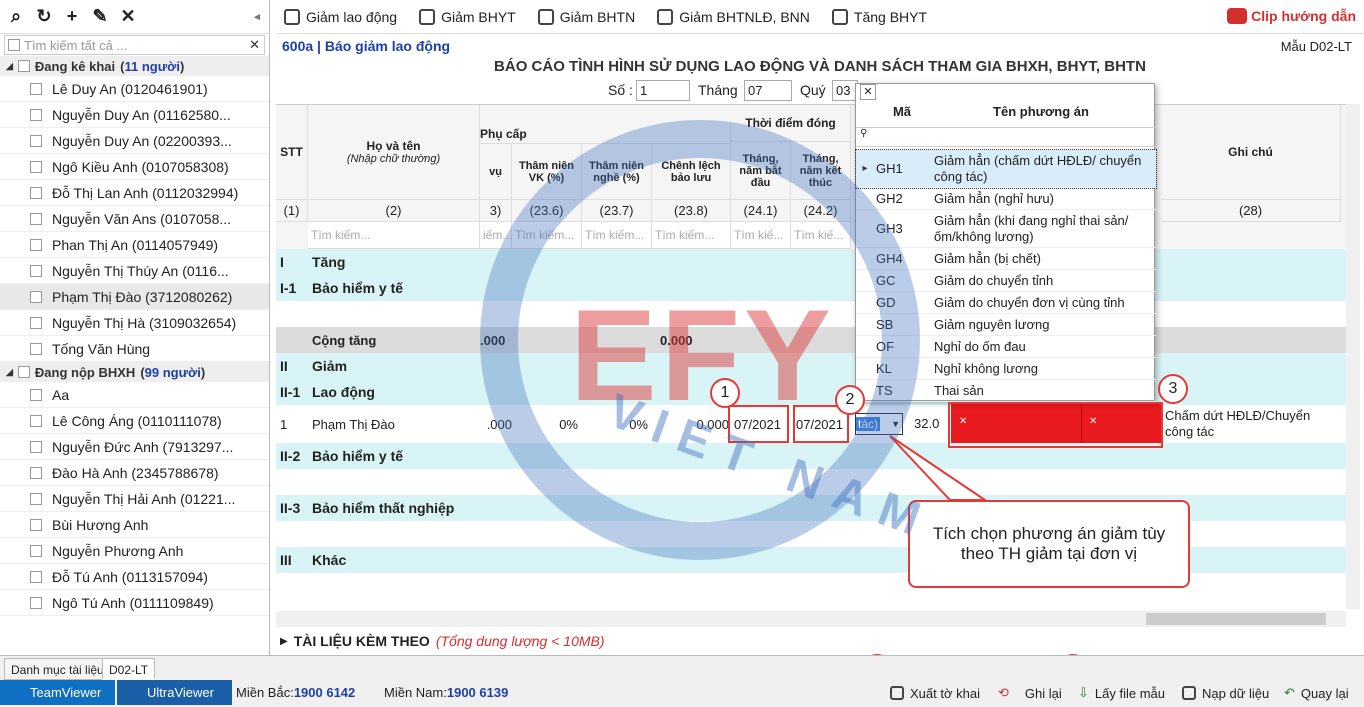  I want to click on export-button: Xuất tờ khai, so click(935, 693).